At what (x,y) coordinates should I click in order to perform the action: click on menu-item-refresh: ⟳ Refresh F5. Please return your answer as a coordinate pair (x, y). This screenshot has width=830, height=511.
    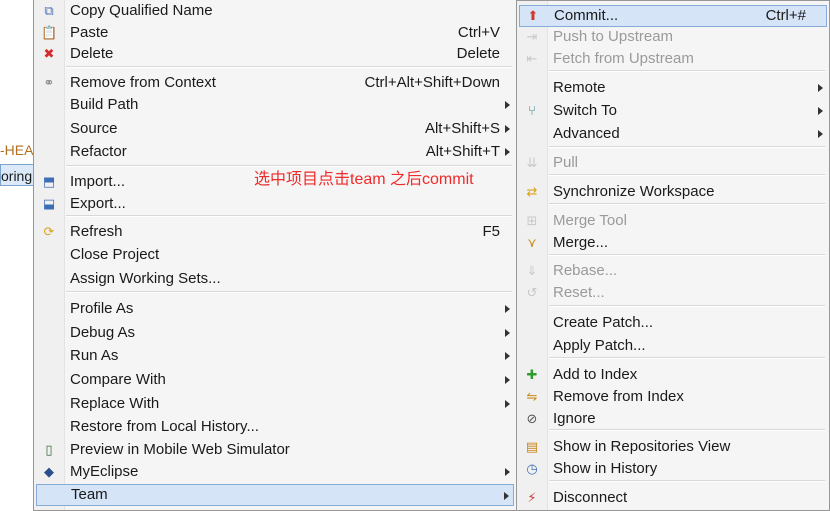
    Looking at the image, I should click on (275, 232).